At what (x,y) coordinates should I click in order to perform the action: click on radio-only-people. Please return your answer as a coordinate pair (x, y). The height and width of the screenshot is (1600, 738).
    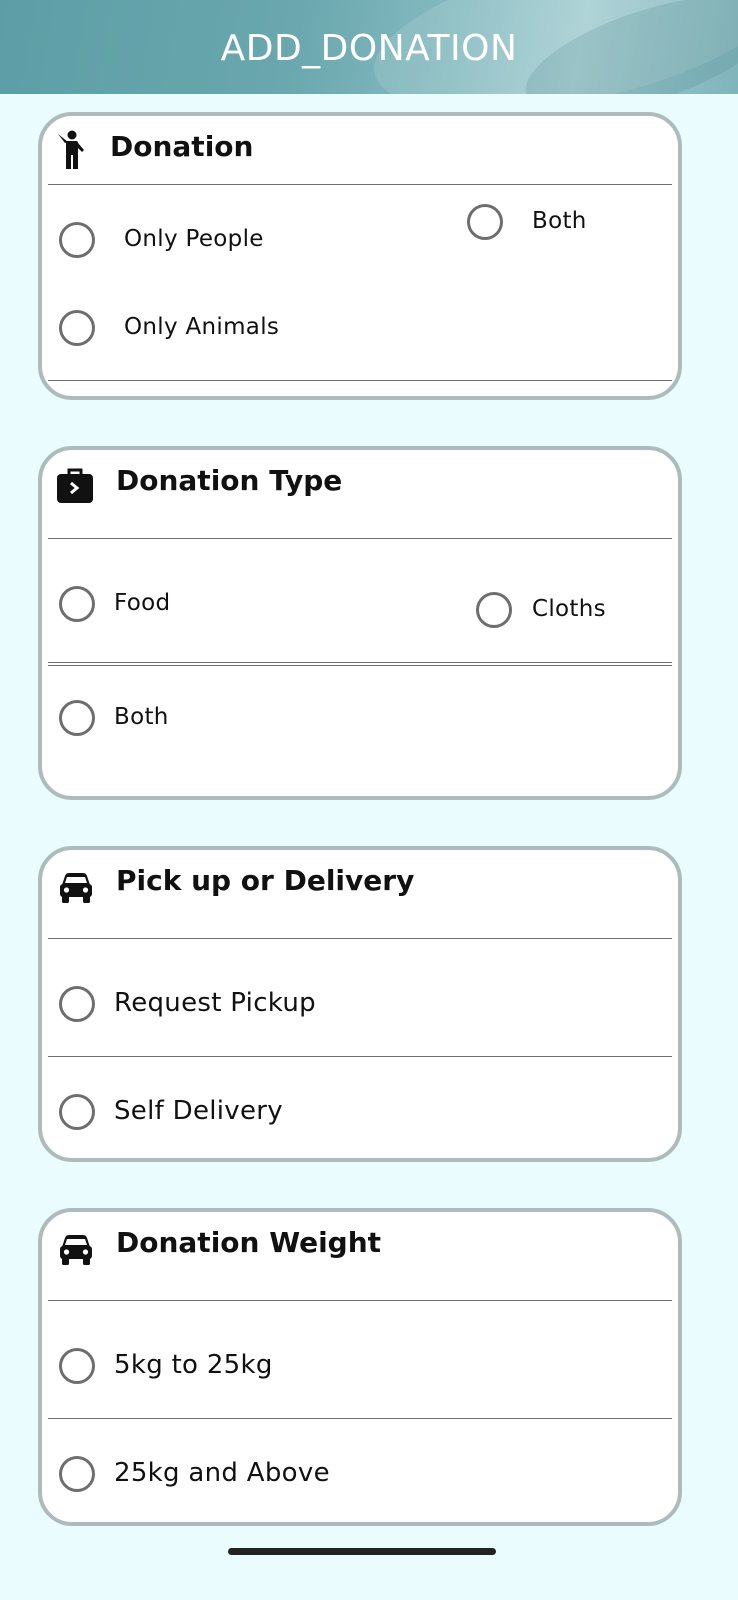
    Looking at the image, I should click on (77, 240).